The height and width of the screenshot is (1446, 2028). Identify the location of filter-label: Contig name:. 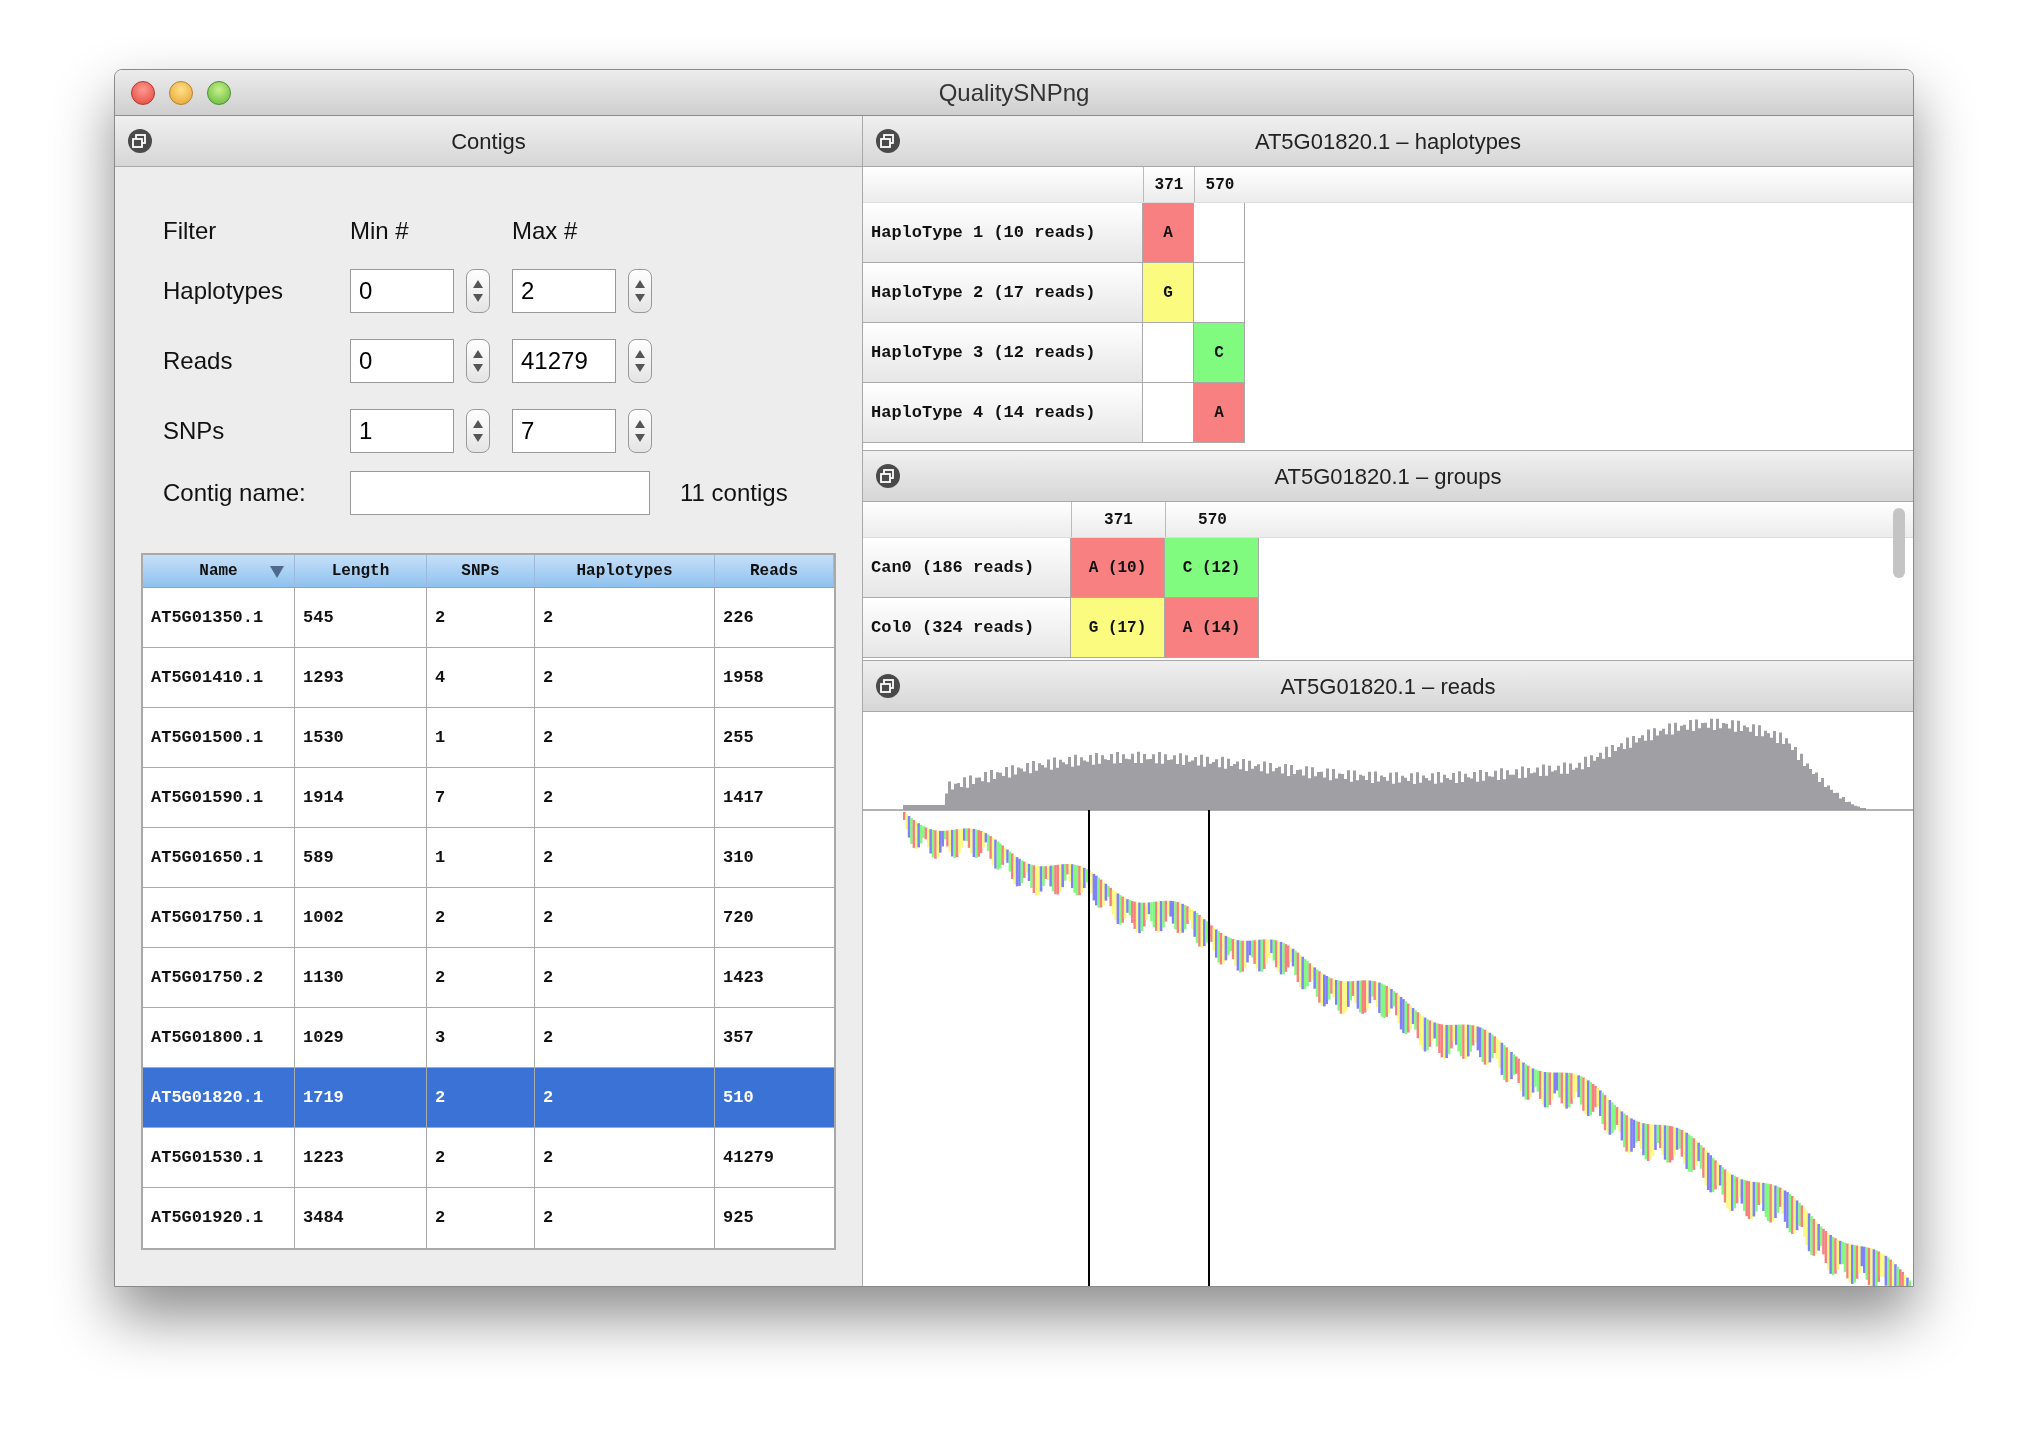
(235, 493).